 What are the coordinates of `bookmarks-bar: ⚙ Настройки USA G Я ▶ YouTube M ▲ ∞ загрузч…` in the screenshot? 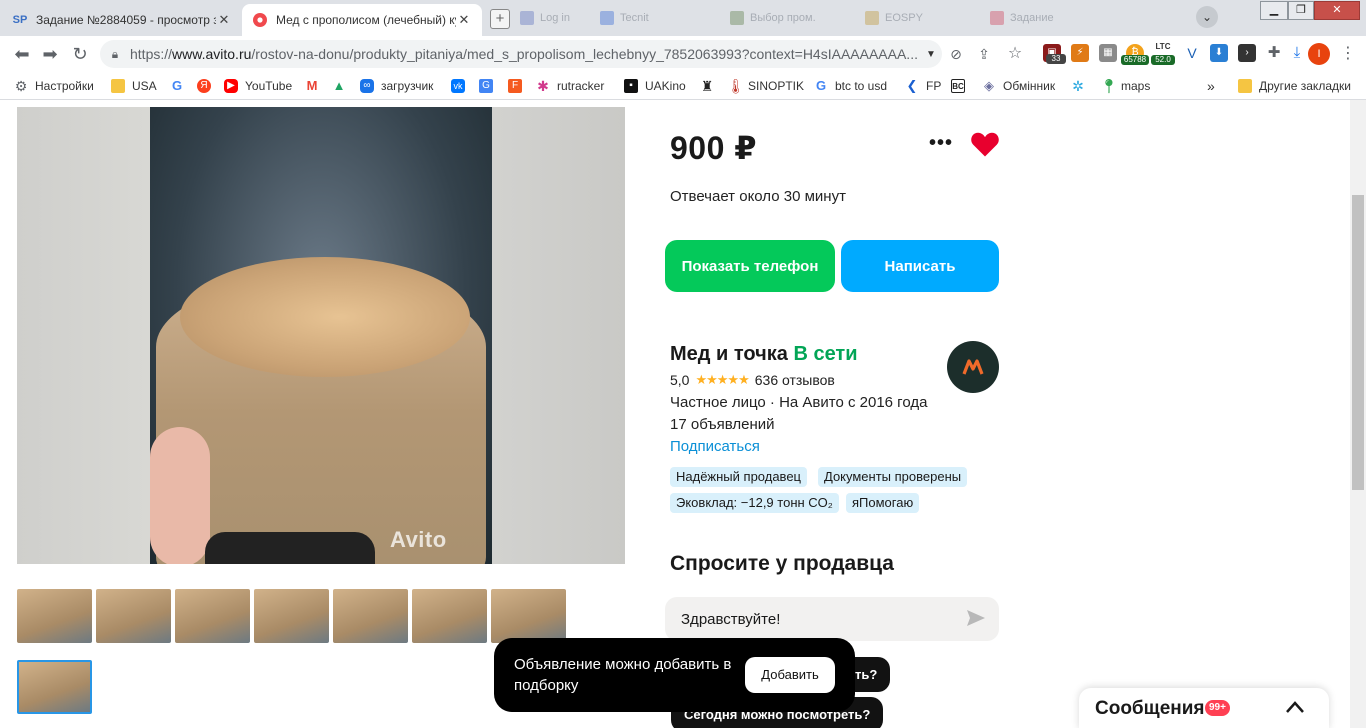 It's located at (683, 86).